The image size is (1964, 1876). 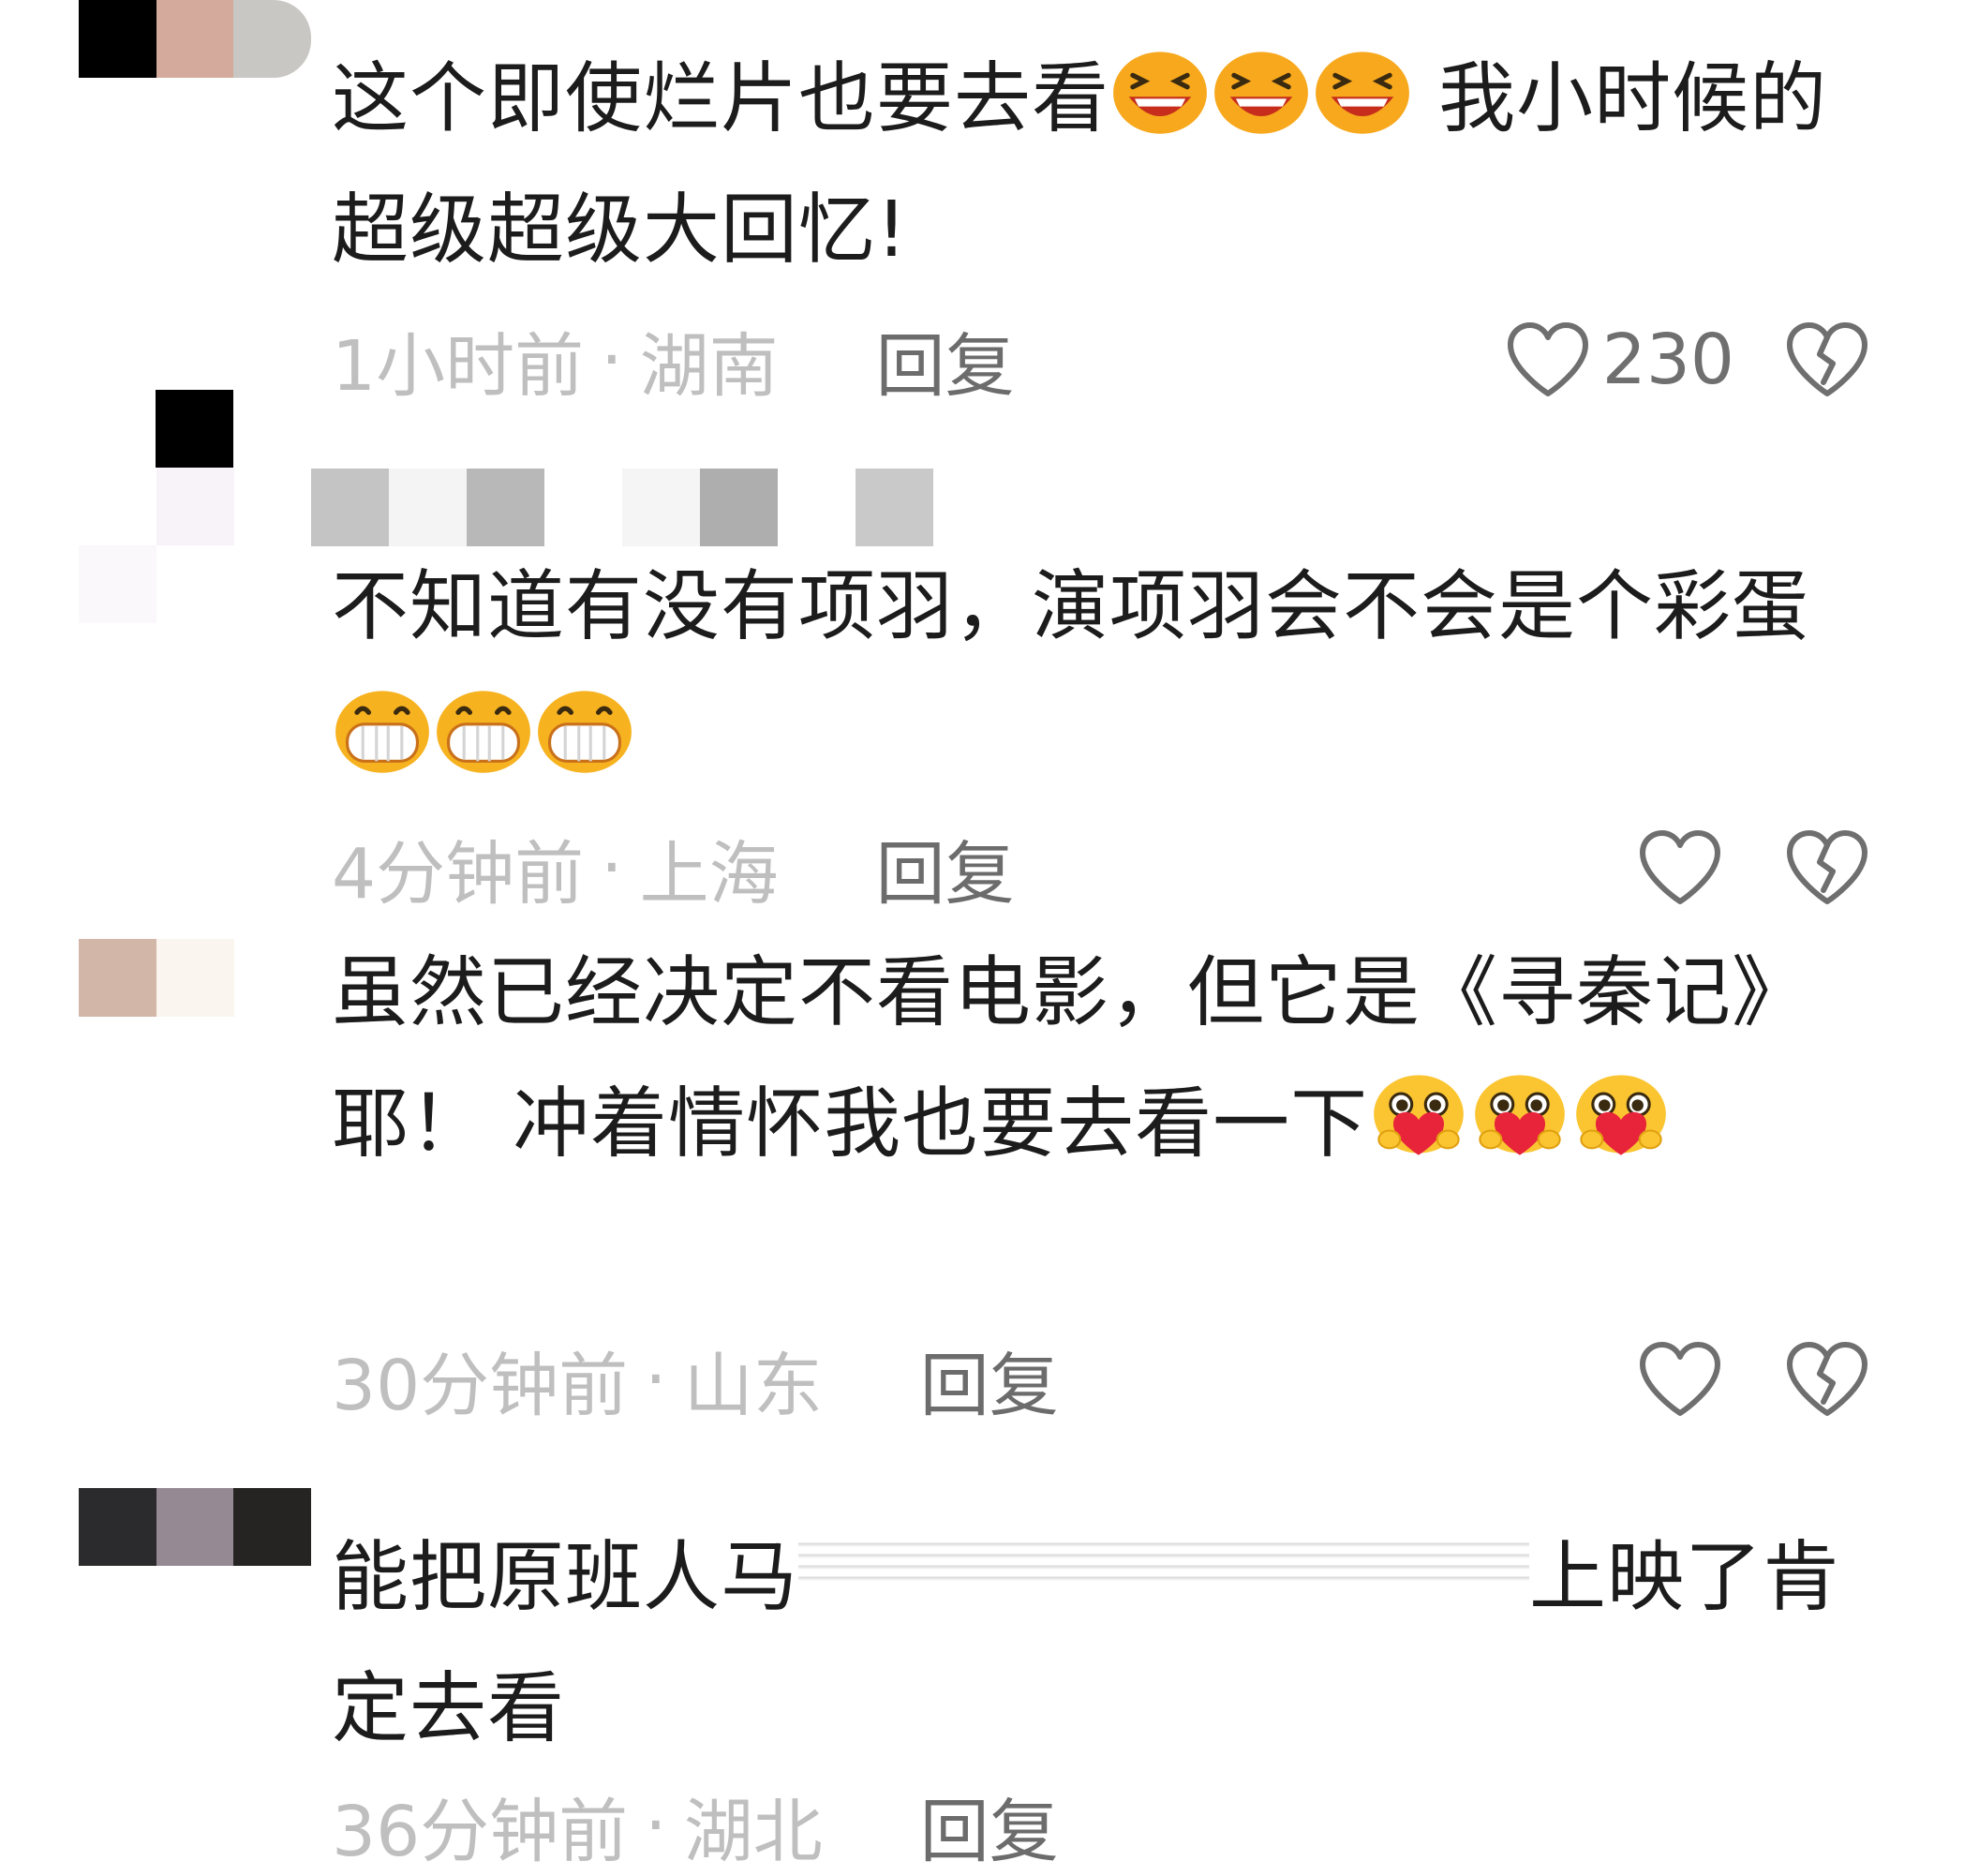 I want to click on like-button: 230, so click(x=1620, y=360).